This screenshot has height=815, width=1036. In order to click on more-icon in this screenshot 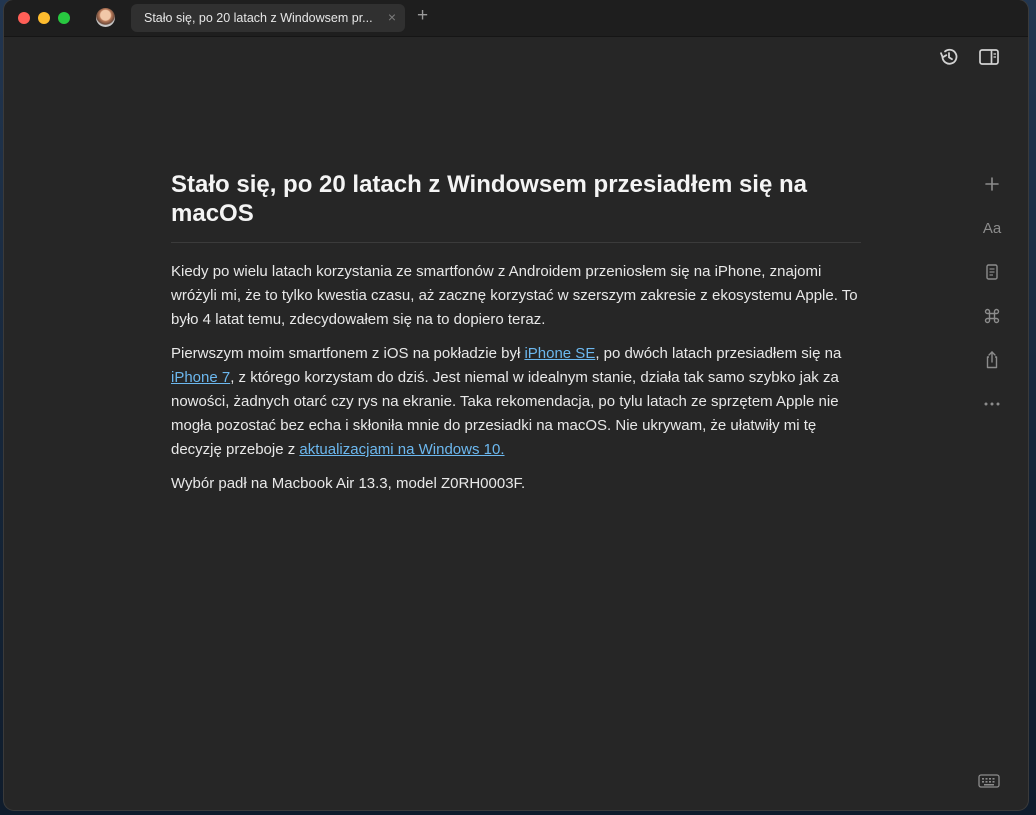, I will do `click(992, 404)`.